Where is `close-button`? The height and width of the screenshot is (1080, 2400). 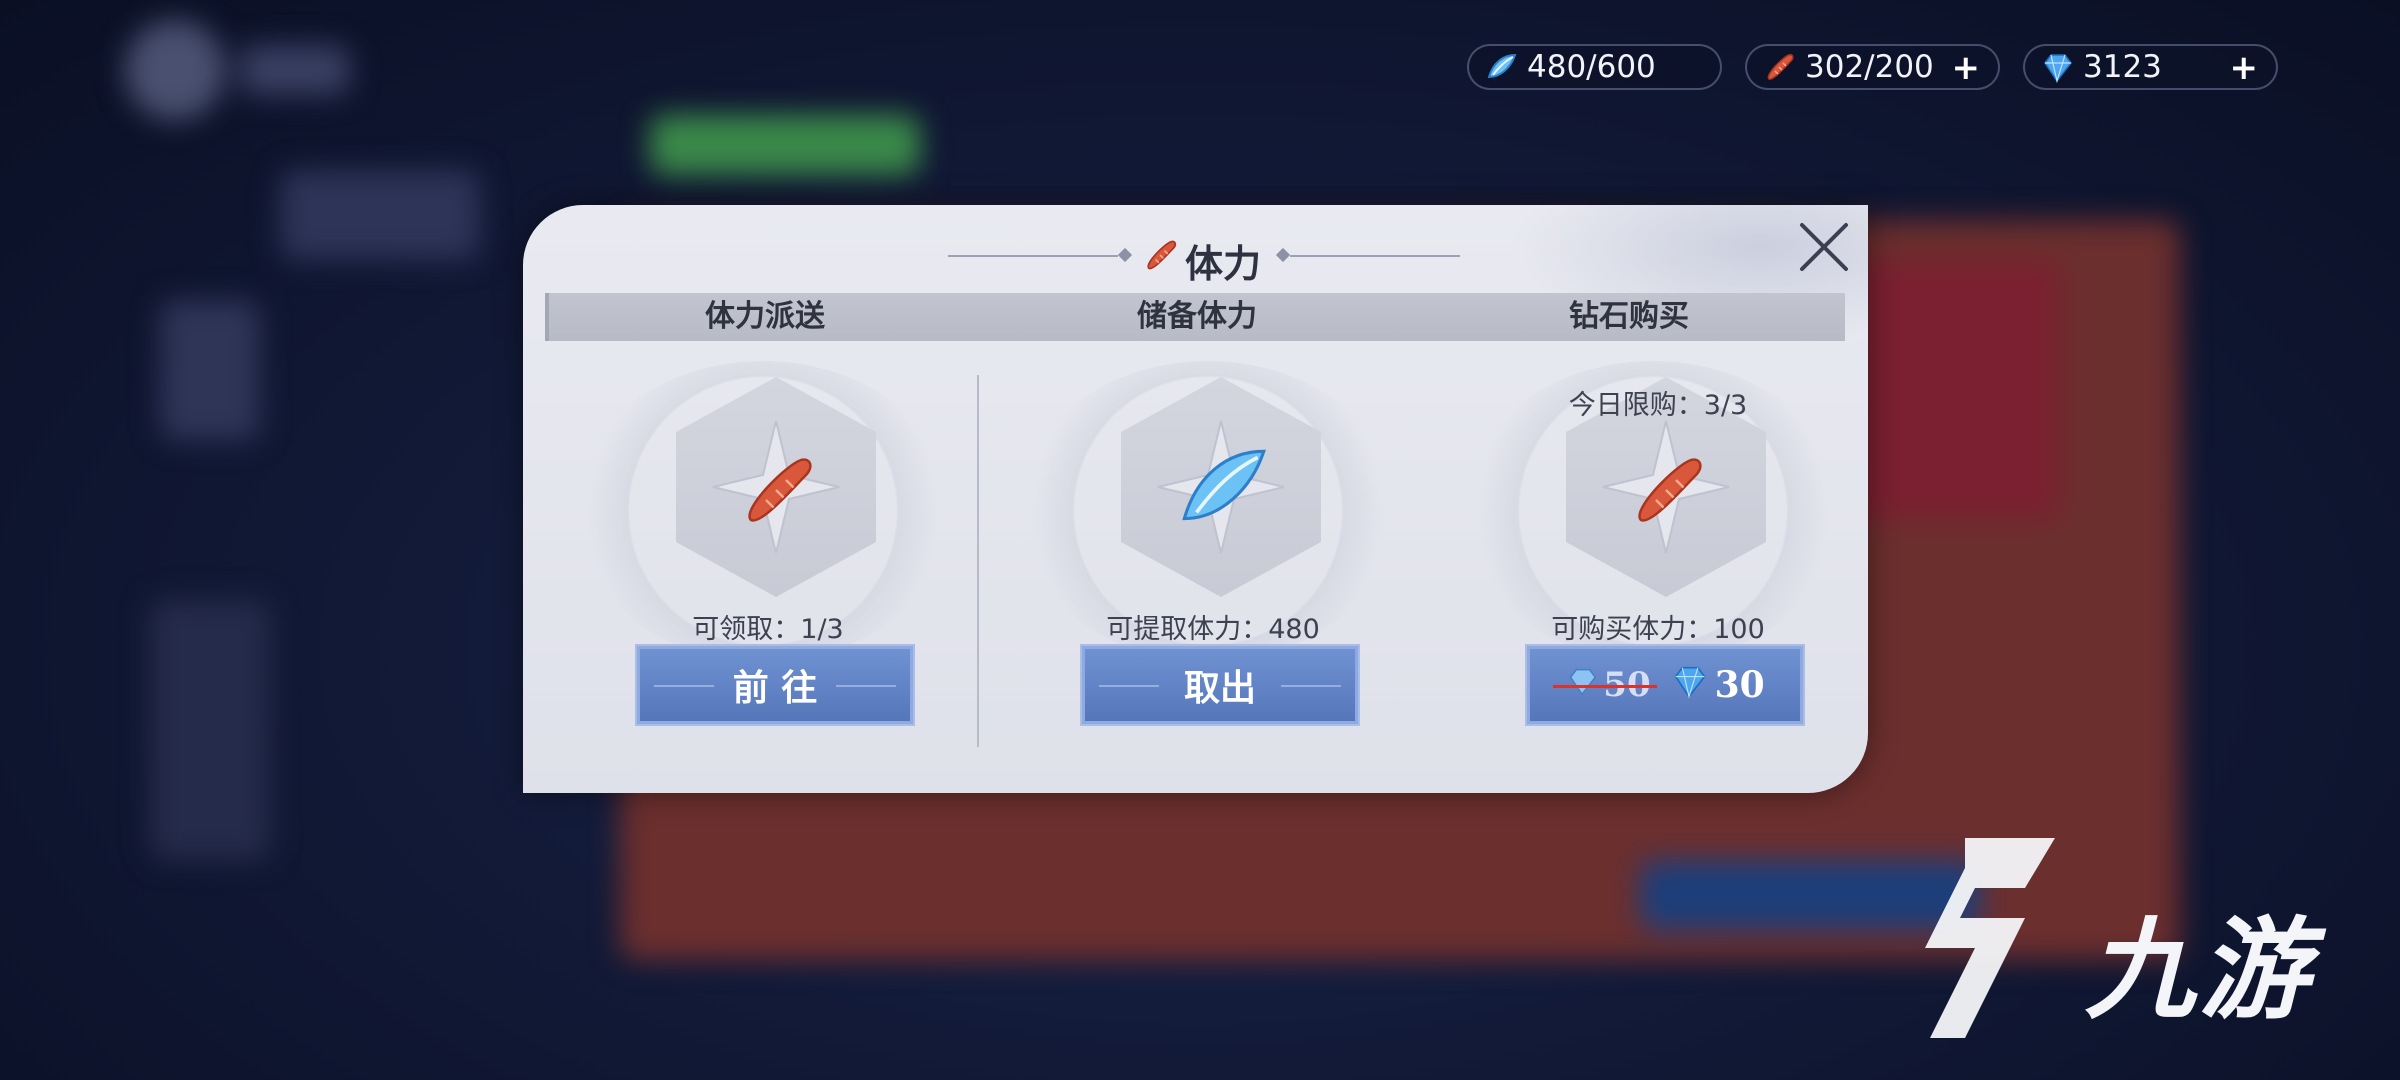 close-button is located at coordinates (1824, 247).